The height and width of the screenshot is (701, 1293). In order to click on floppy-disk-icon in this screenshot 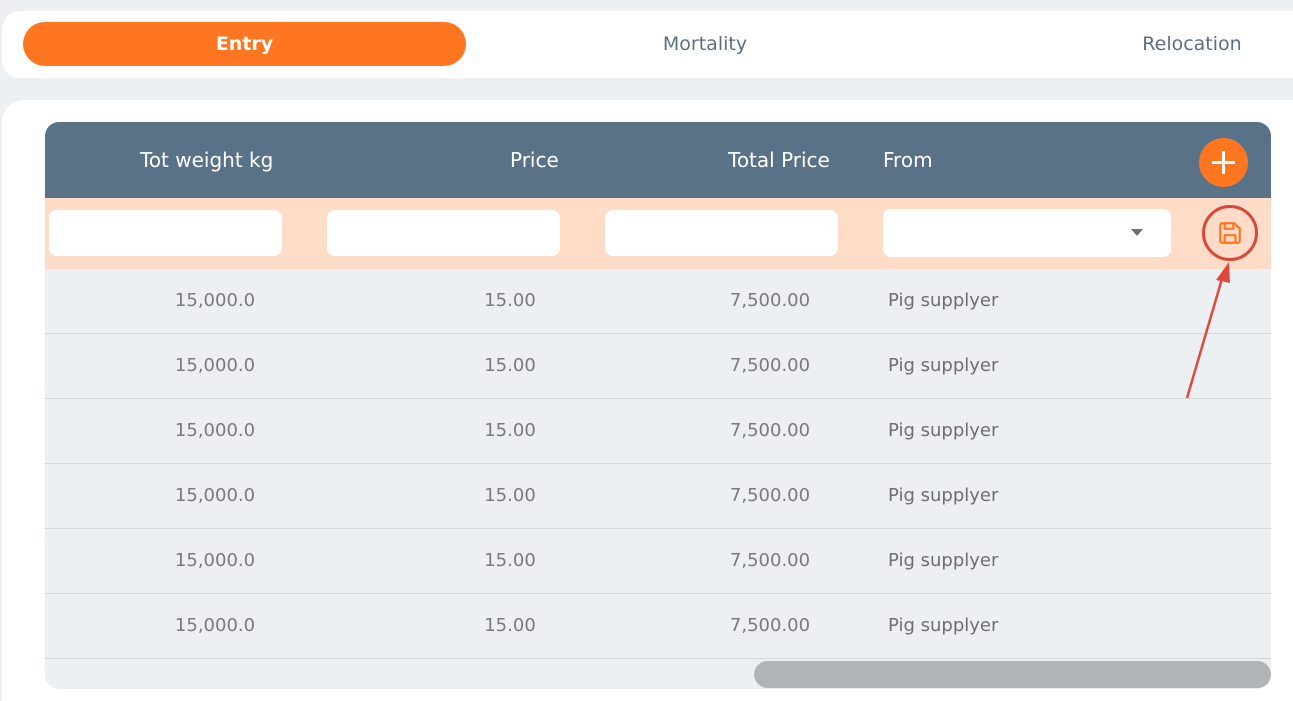, I will do `click(1230, 233)`.